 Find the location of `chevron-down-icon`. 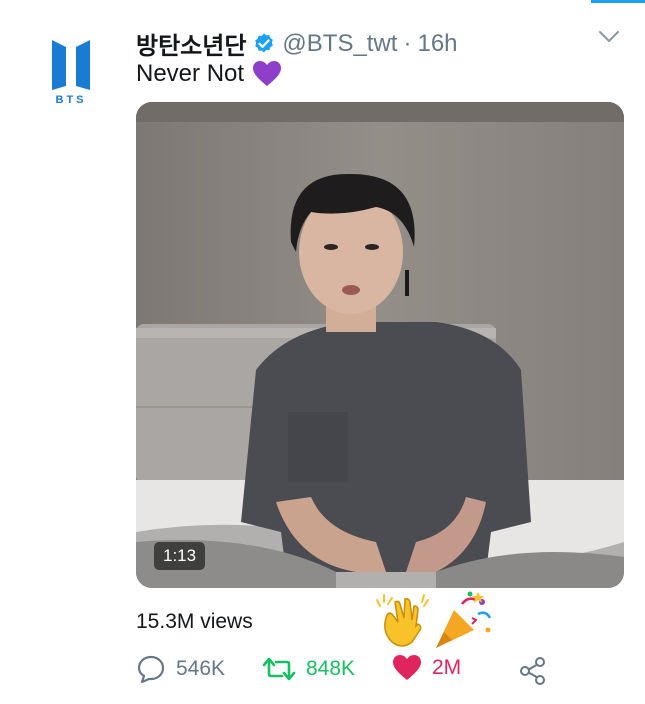

chevron-down-icon is located at coordinates (609, 37).